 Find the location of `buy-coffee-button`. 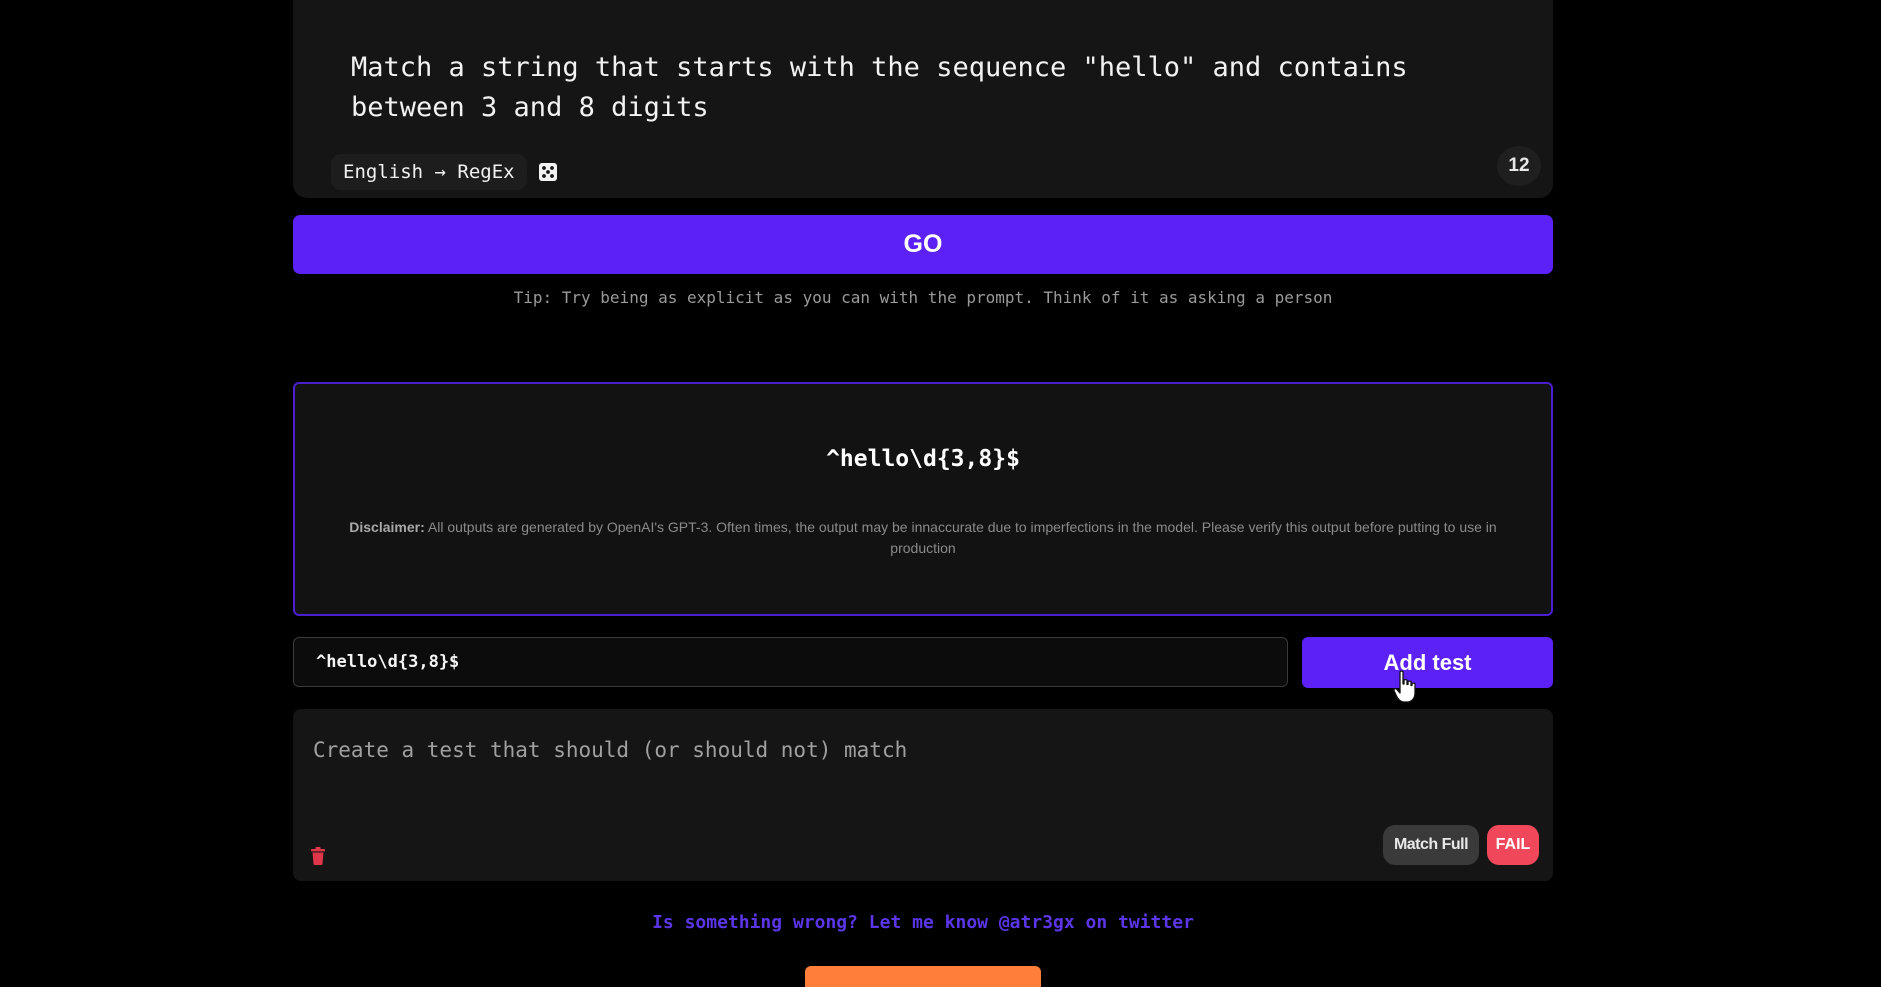

buy-coffee-button is located at coordinates (923, 976).